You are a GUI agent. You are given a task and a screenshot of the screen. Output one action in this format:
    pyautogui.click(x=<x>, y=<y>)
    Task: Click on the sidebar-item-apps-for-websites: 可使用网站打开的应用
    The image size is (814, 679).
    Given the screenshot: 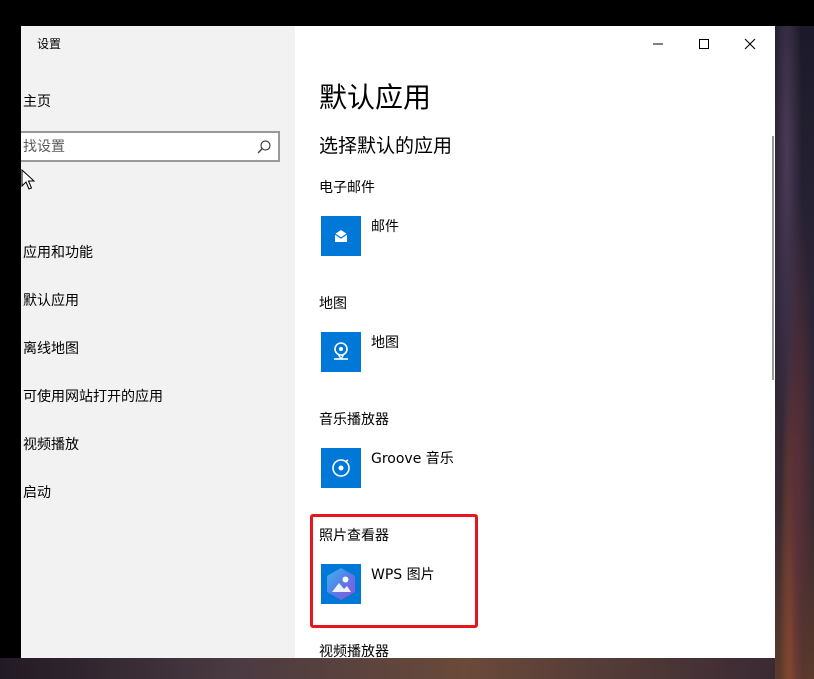 What is the action you would take?
    pyautogui.click(x=93, y=396)
    